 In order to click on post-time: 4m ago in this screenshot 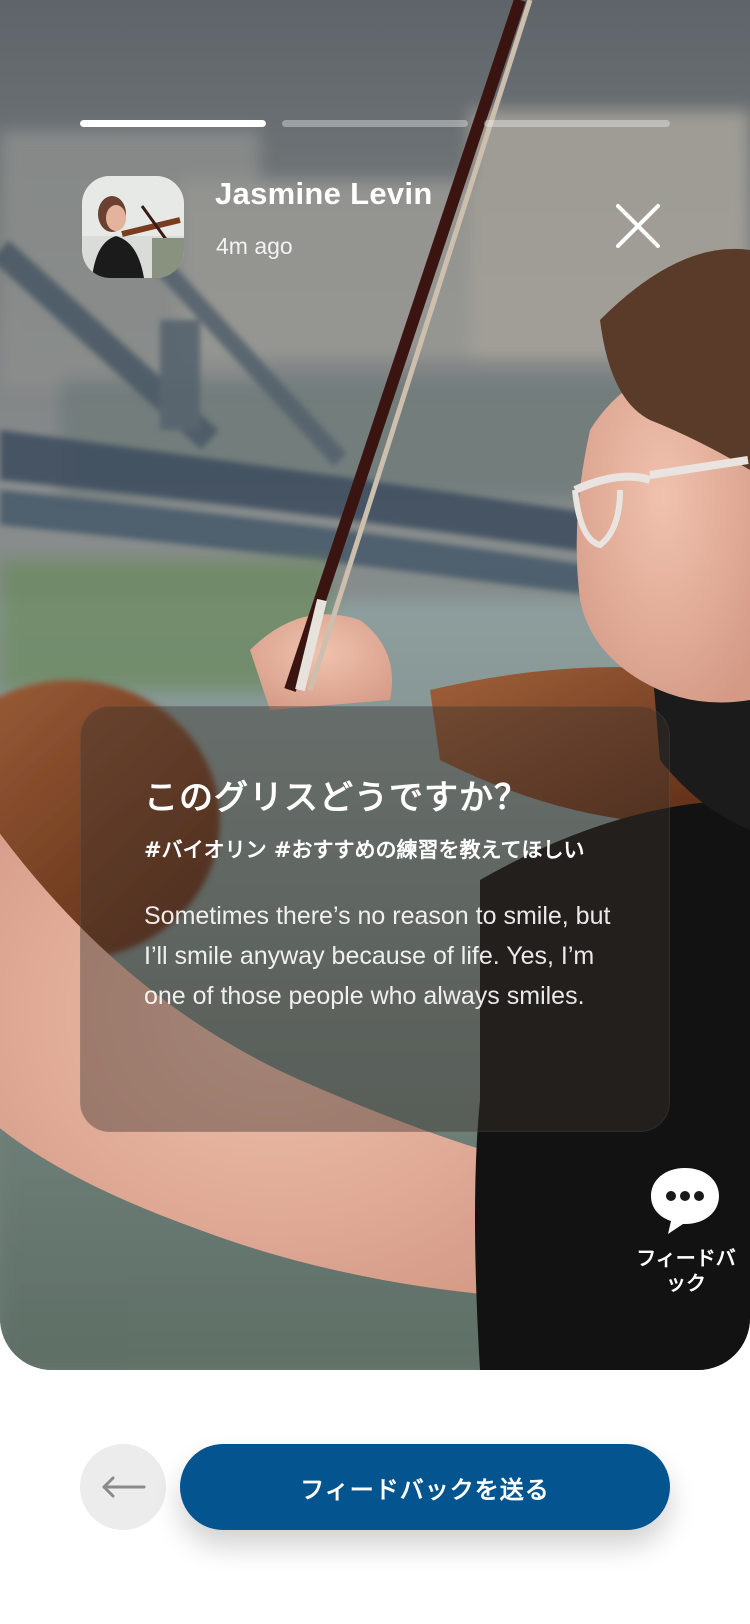, I will do `click(254, 246)`.